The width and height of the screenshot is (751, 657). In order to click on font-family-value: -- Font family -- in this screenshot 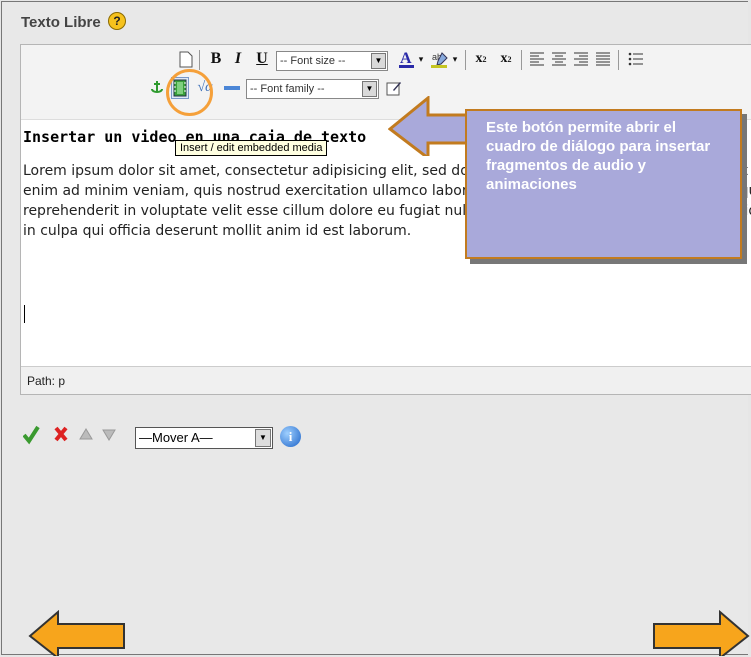, I will do `click(287, 89)`.